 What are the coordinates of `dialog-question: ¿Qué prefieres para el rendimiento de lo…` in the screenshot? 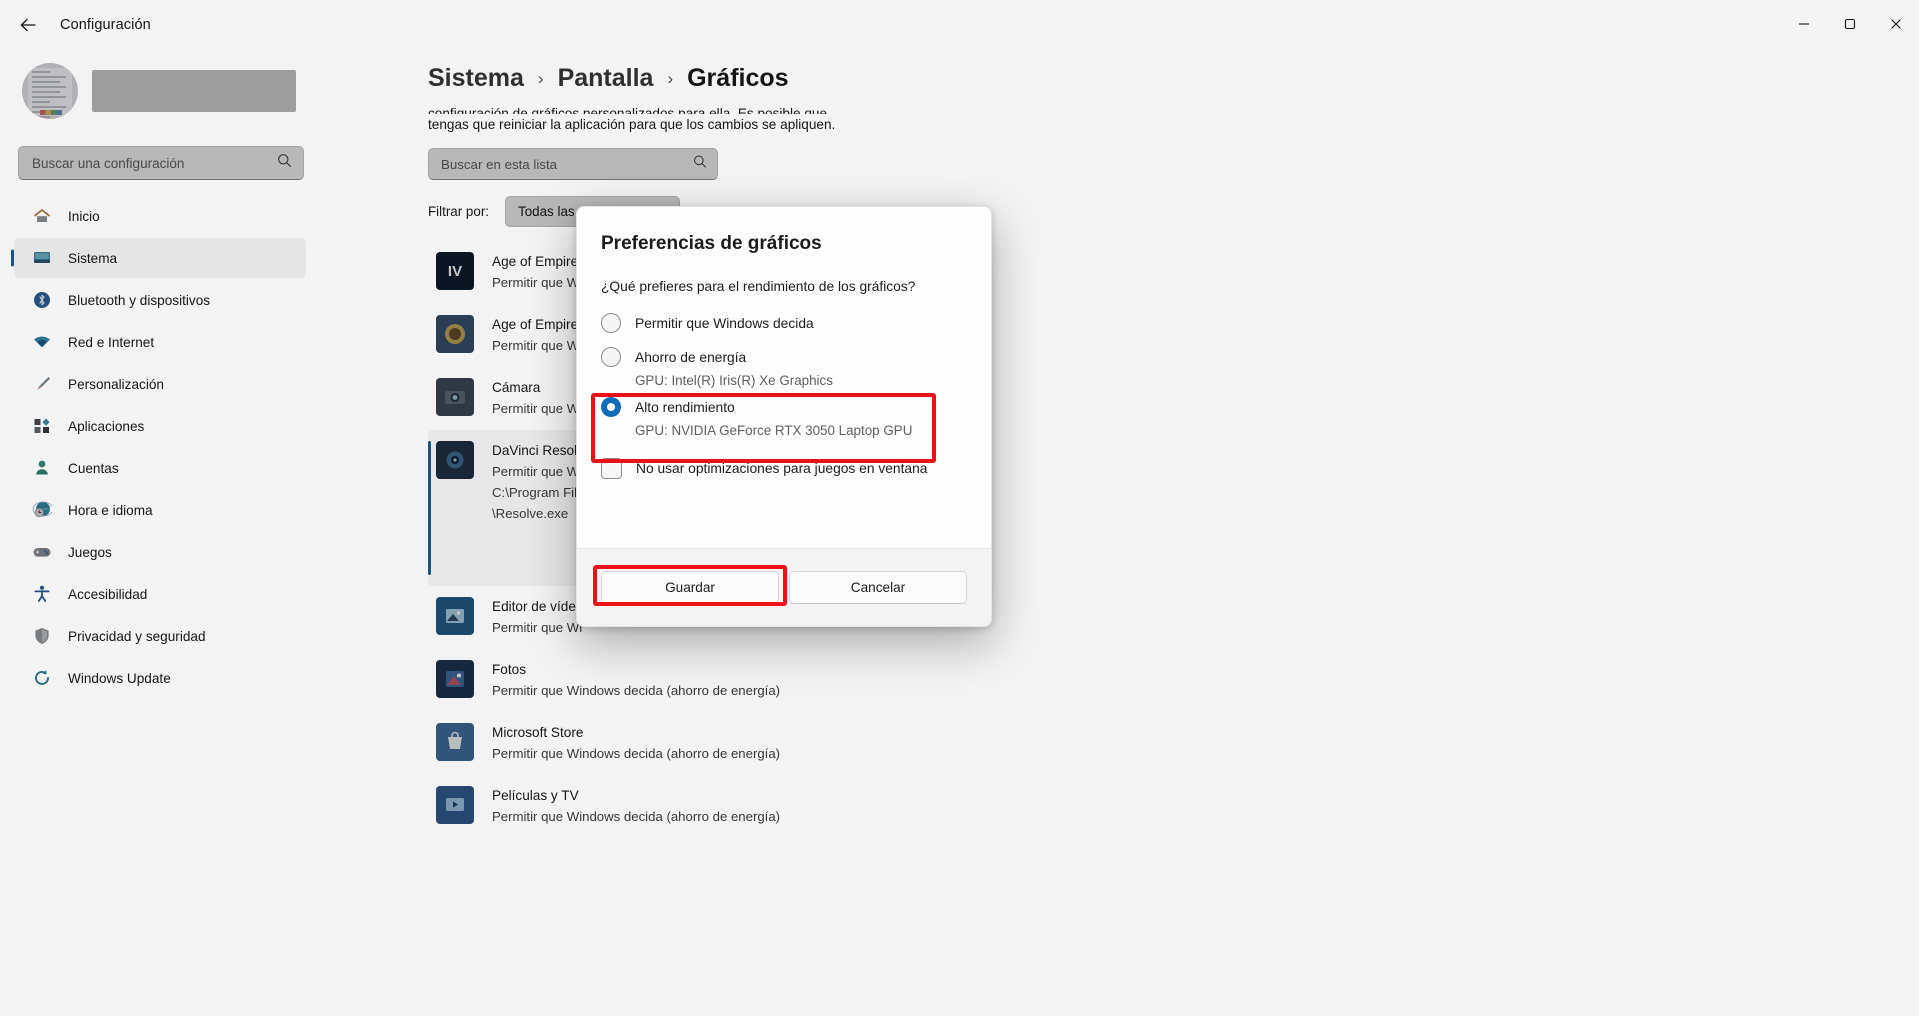 It's located at (758, 286).